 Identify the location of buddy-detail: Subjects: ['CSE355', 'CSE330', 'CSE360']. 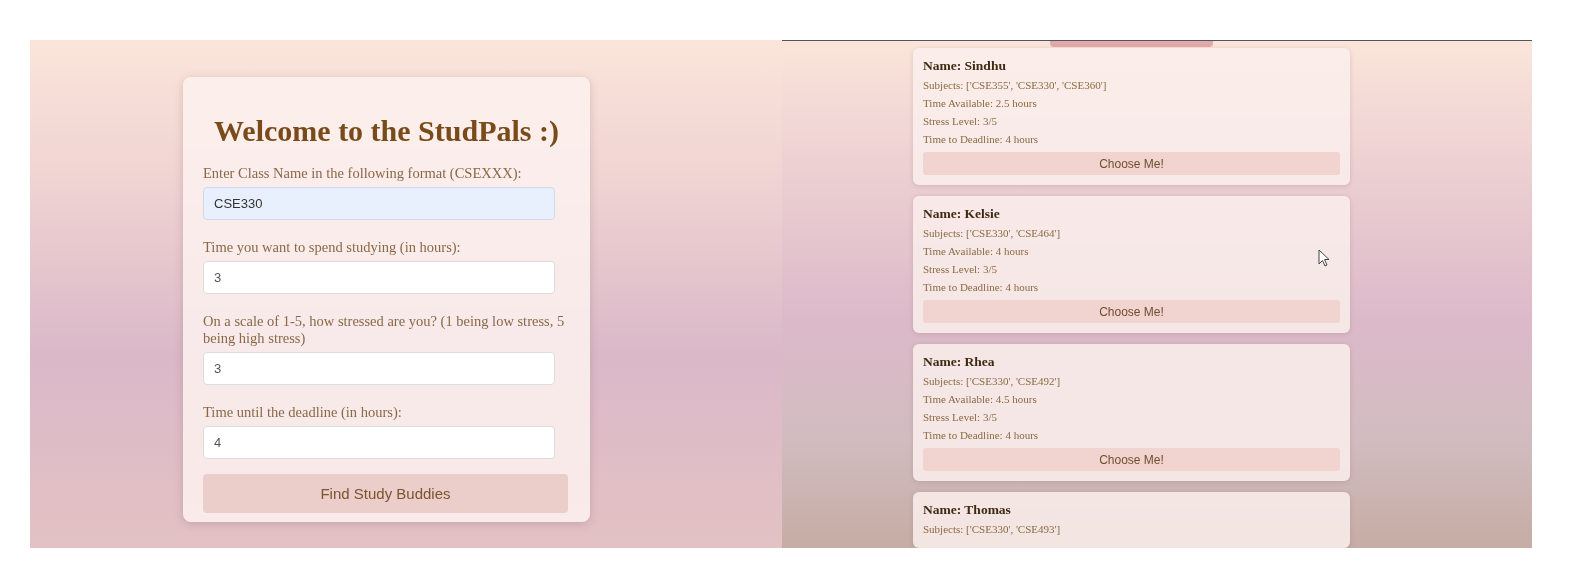
(1015, 85).